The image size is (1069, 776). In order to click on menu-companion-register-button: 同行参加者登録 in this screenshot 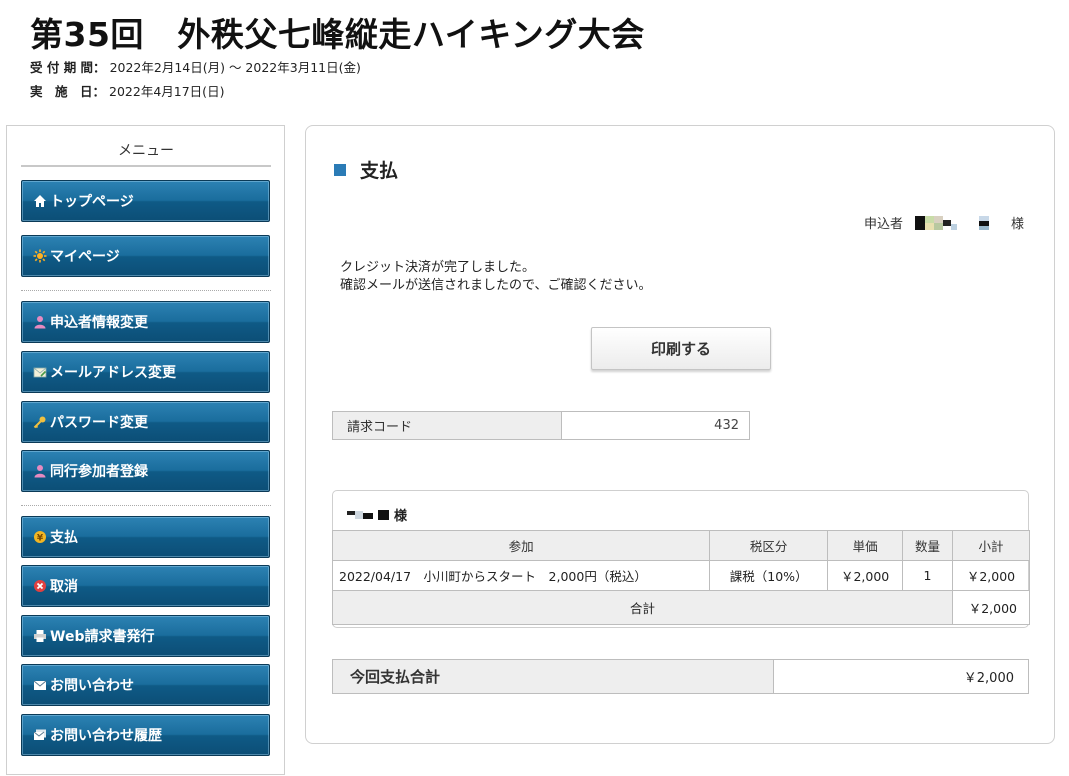, I will do `click(145, 471)`.